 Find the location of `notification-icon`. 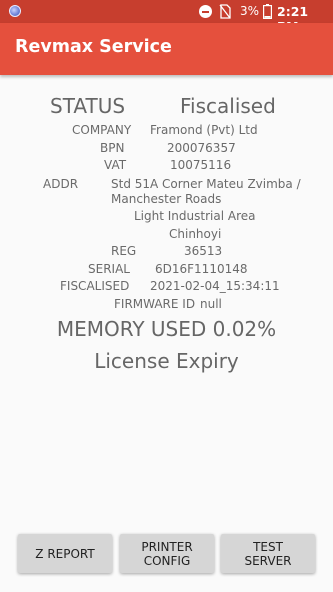

notification-icon is located at coordinates (15, 11).